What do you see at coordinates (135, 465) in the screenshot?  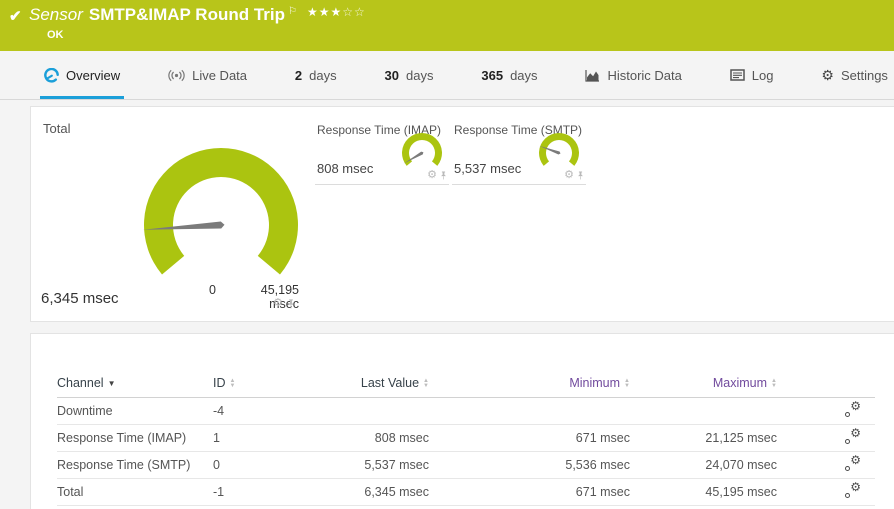 I see `channel-name-cell: Response Time (SMTP)` at bounding box center [135, 465].